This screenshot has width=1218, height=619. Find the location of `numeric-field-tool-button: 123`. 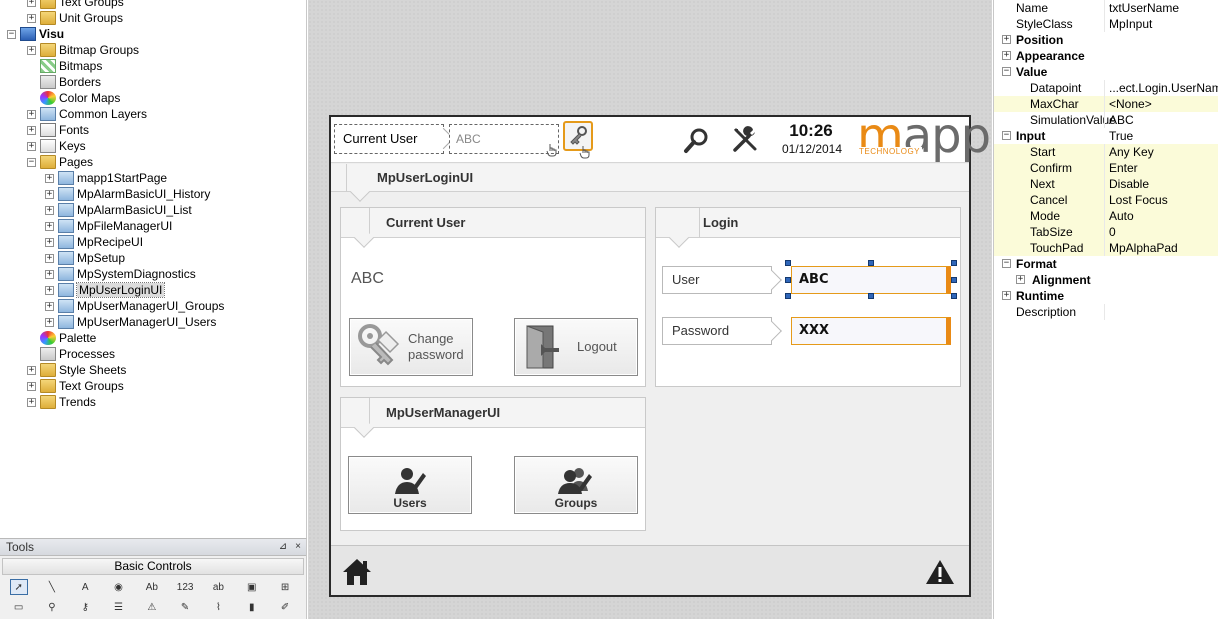

numeric-field-tool-button: 123 is located at coordinates (184, 587).